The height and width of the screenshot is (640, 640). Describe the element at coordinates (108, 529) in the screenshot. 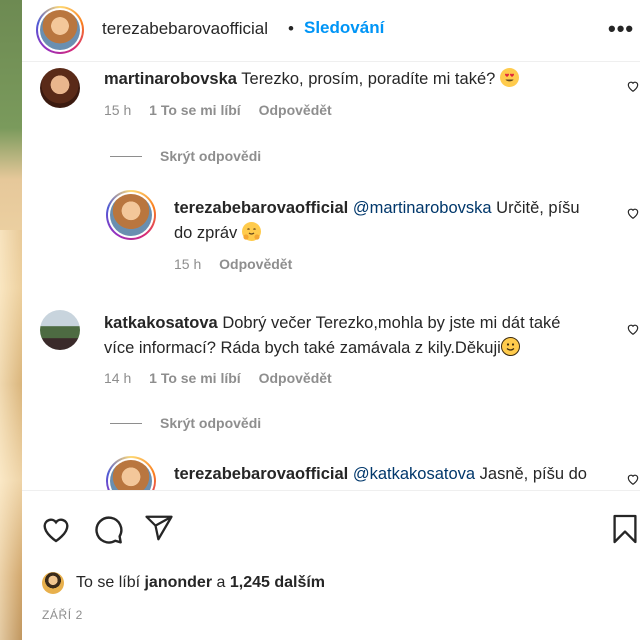

I see `comment-bubble-icon` at that location.